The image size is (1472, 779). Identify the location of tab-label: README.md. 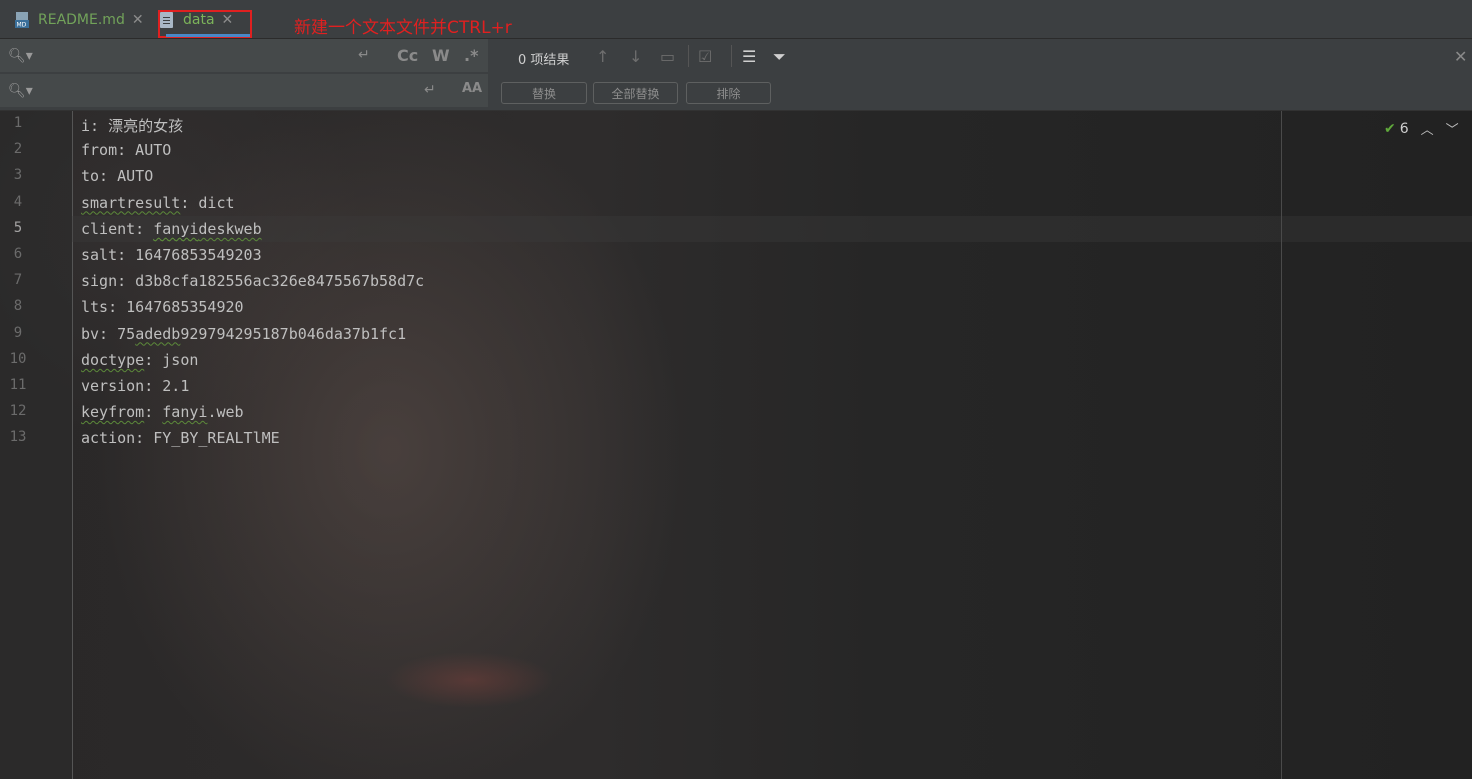
(81, 20).